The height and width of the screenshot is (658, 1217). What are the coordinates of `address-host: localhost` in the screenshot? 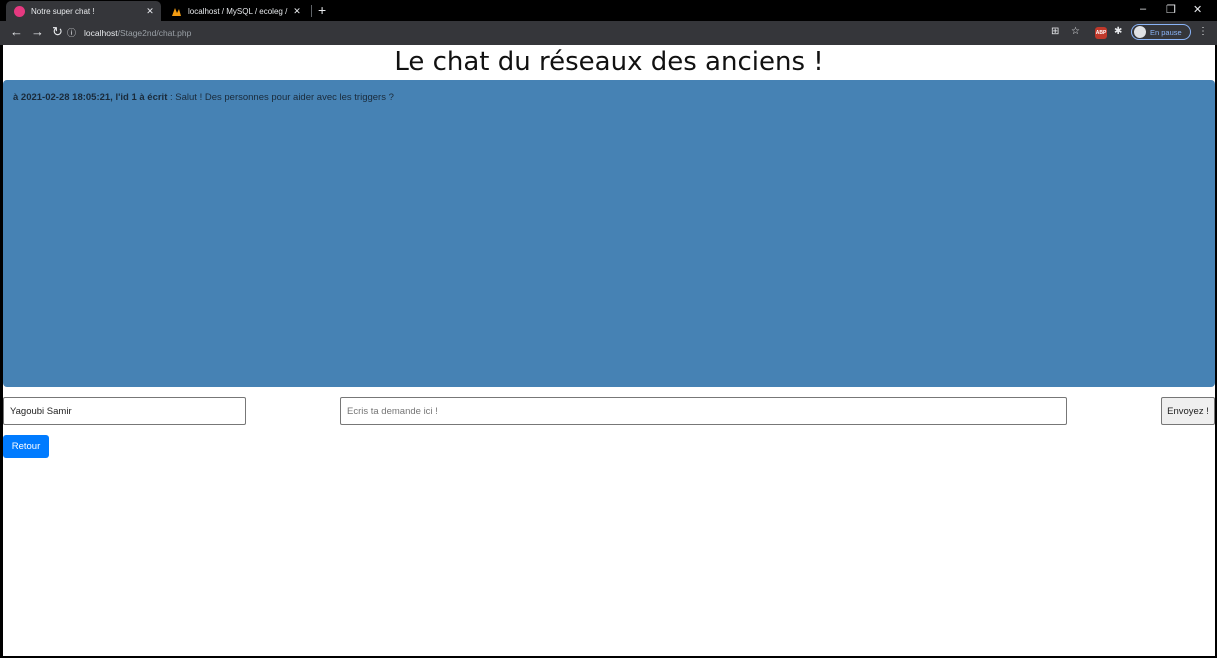 It's located at (101, 32).